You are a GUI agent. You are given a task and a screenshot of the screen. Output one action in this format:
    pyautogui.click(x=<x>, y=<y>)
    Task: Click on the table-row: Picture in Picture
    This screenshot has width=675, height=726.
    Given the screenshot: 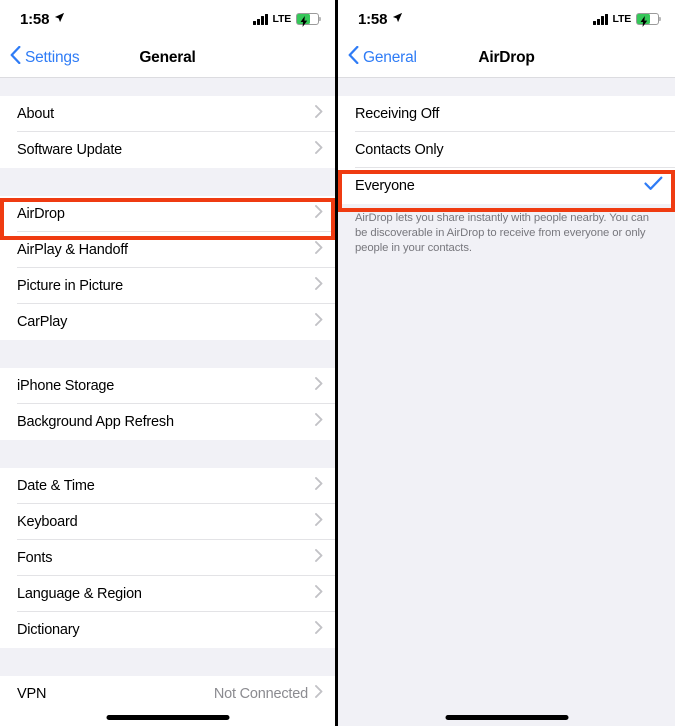 What is the action you would take?
    pyautogui.click(x=167, y=286)
    